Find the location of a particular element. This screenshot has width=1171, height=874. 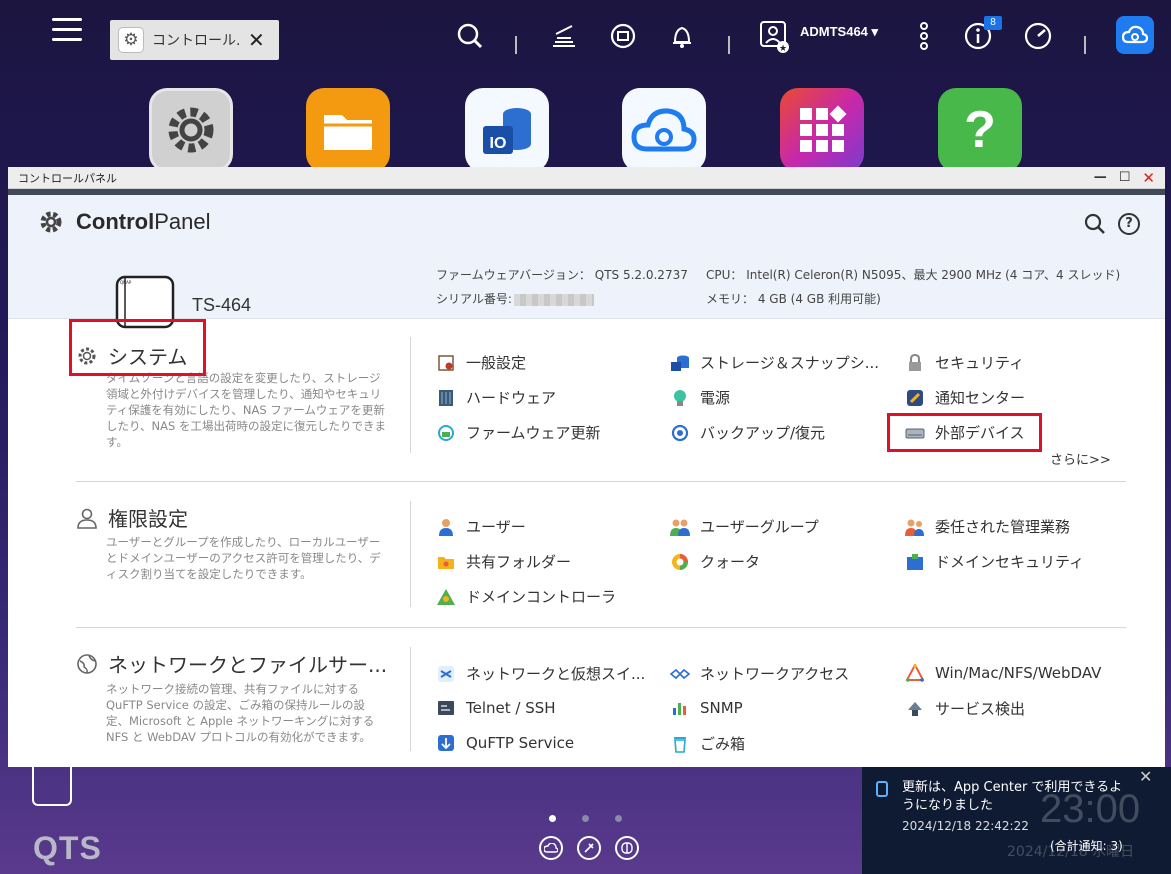

page-dot-active is located at coordinates (552, 818).